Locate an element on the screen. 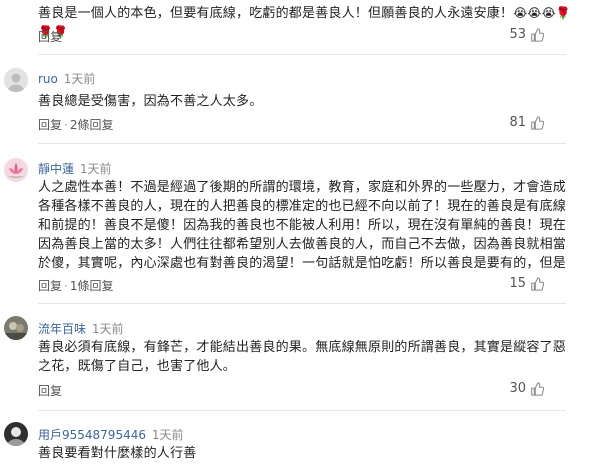  comment-author: ruo 1天前 is located at coordinates (66, 78).